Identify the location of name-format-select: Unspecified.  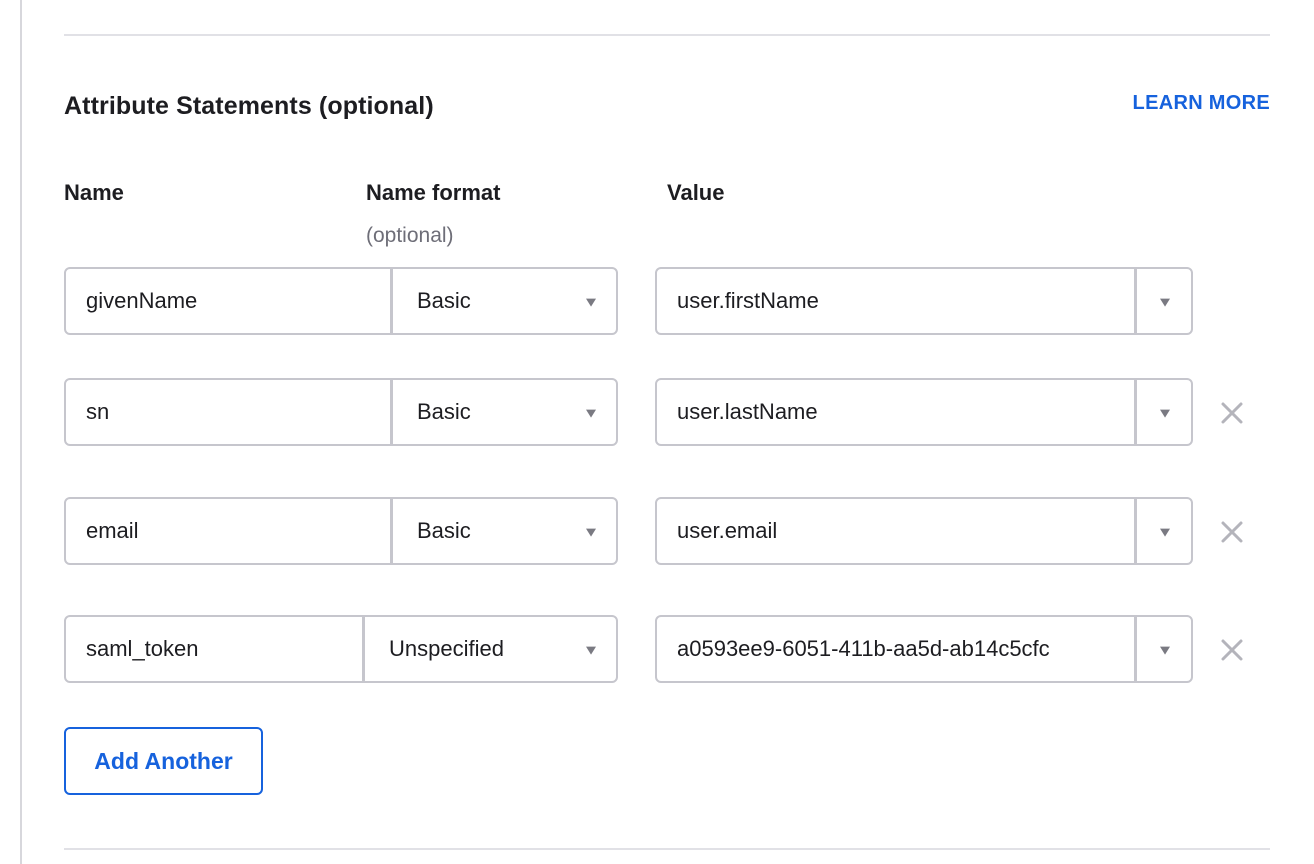
(490, 649).